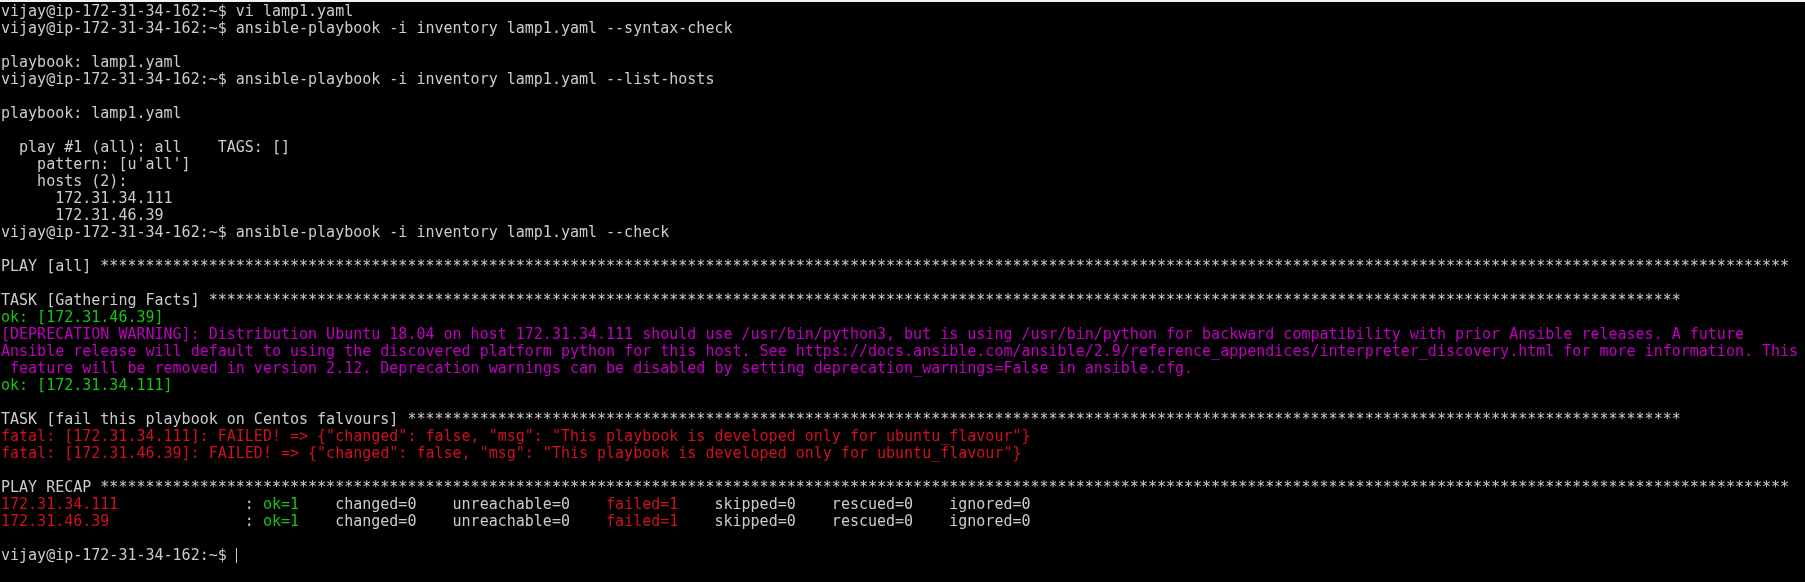 The width and height of the screenshot is (1805, 582). What do you see at coordinates (841, 419) in the screenshot?
I see `terminal-text: TASK [fail this playbook on Centos falvours] *********************************************************************************************************************************************` at bounding box center [841, 419].